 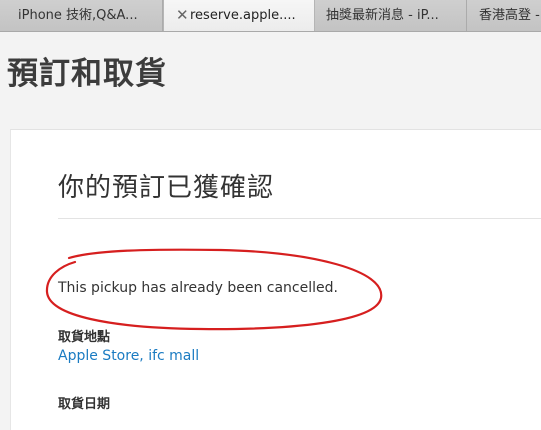 What do you see at coordinates (198, 288) in the screenshot?
I see `cancellation-message: This pickup has already been cancelled.` at bounding box center [198, 288].